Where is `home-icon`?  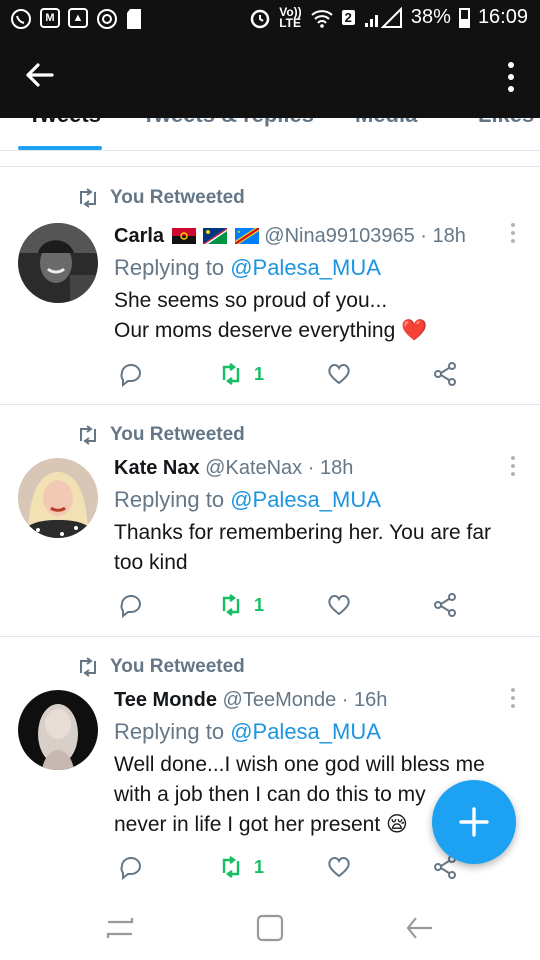
home-icon is located at coordinates (270, 928).